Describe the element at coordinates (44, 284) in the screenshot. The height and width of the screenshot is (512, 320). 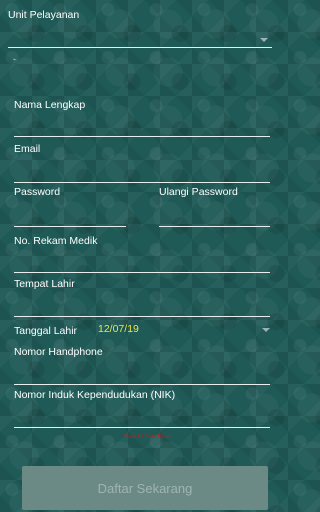
I see `tempat-lahir-label: Tempat Lahir` at that location.